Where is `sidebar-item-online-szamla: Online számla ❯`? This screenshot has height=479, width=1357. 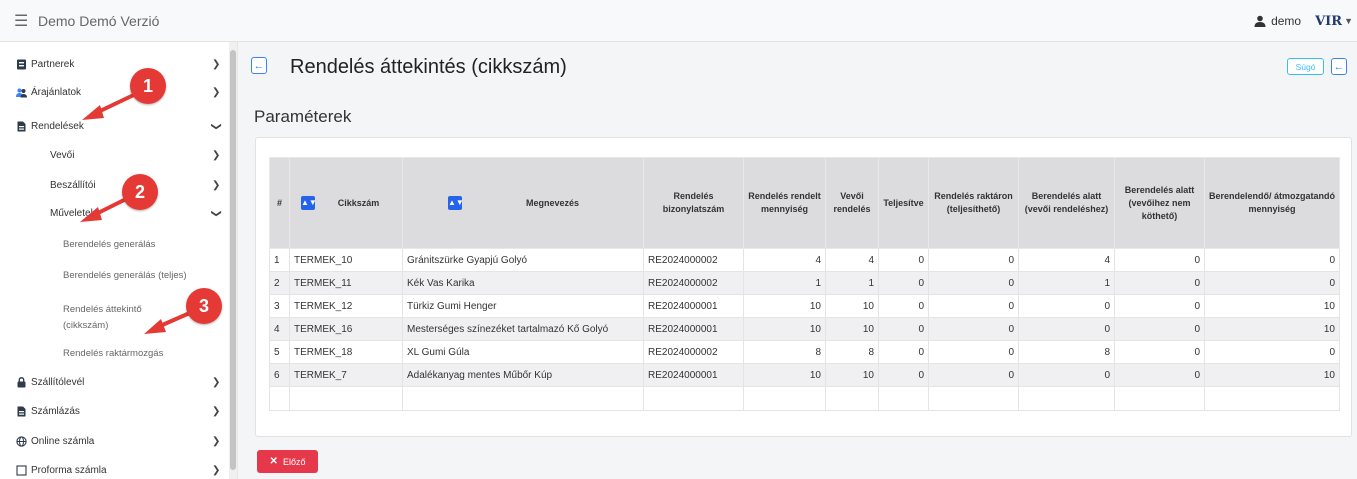
sidebar-item-online-szamla: Online számla ❯ is located at coordinates (115, 441).